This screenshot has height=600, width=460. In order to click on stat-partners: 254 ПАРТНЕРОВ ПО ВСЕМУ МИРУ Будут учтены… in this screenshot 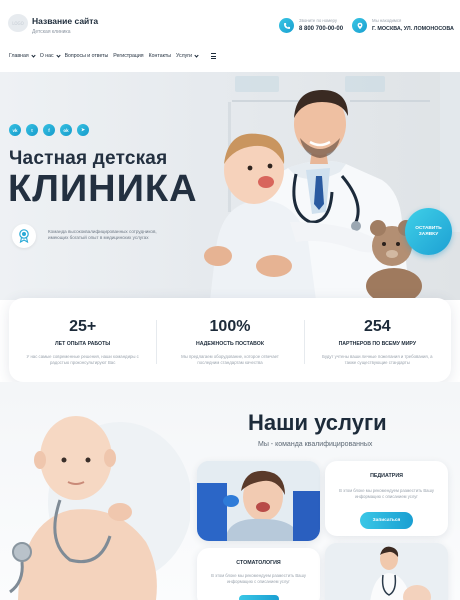, I will do `click(377, 340)`.